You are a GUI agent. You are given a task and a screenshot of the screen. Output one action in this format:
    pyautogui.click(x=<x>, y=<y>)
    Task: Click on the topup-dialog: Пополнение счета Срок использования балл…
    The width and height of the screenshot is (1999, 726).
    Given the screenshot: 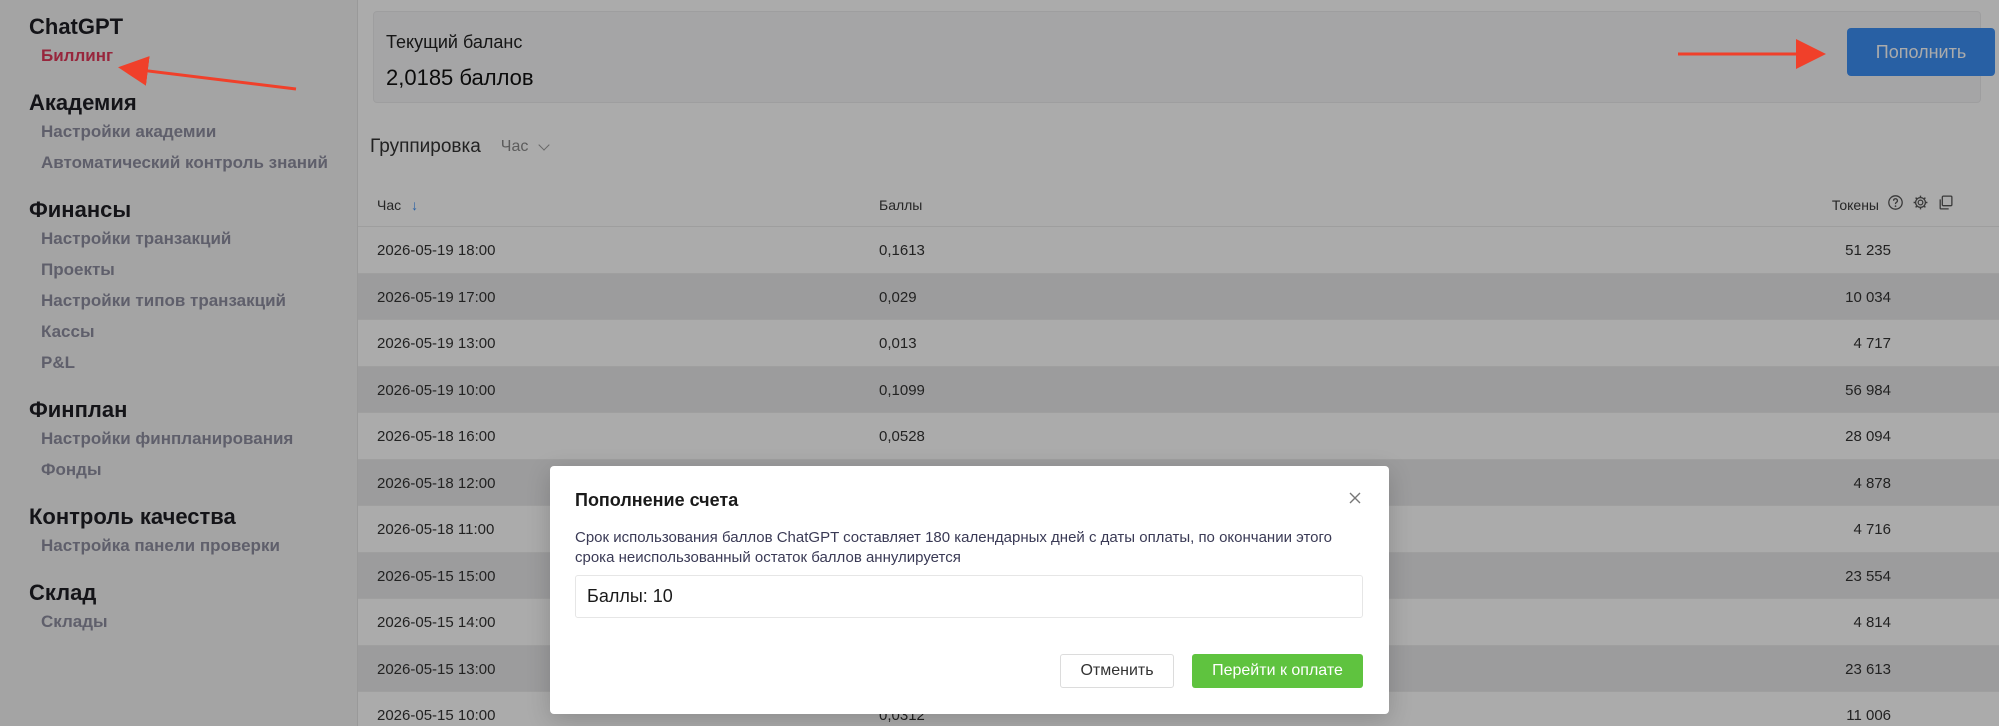 What is the action you would take?
    pyautogui.click(x=969, y=590)
    